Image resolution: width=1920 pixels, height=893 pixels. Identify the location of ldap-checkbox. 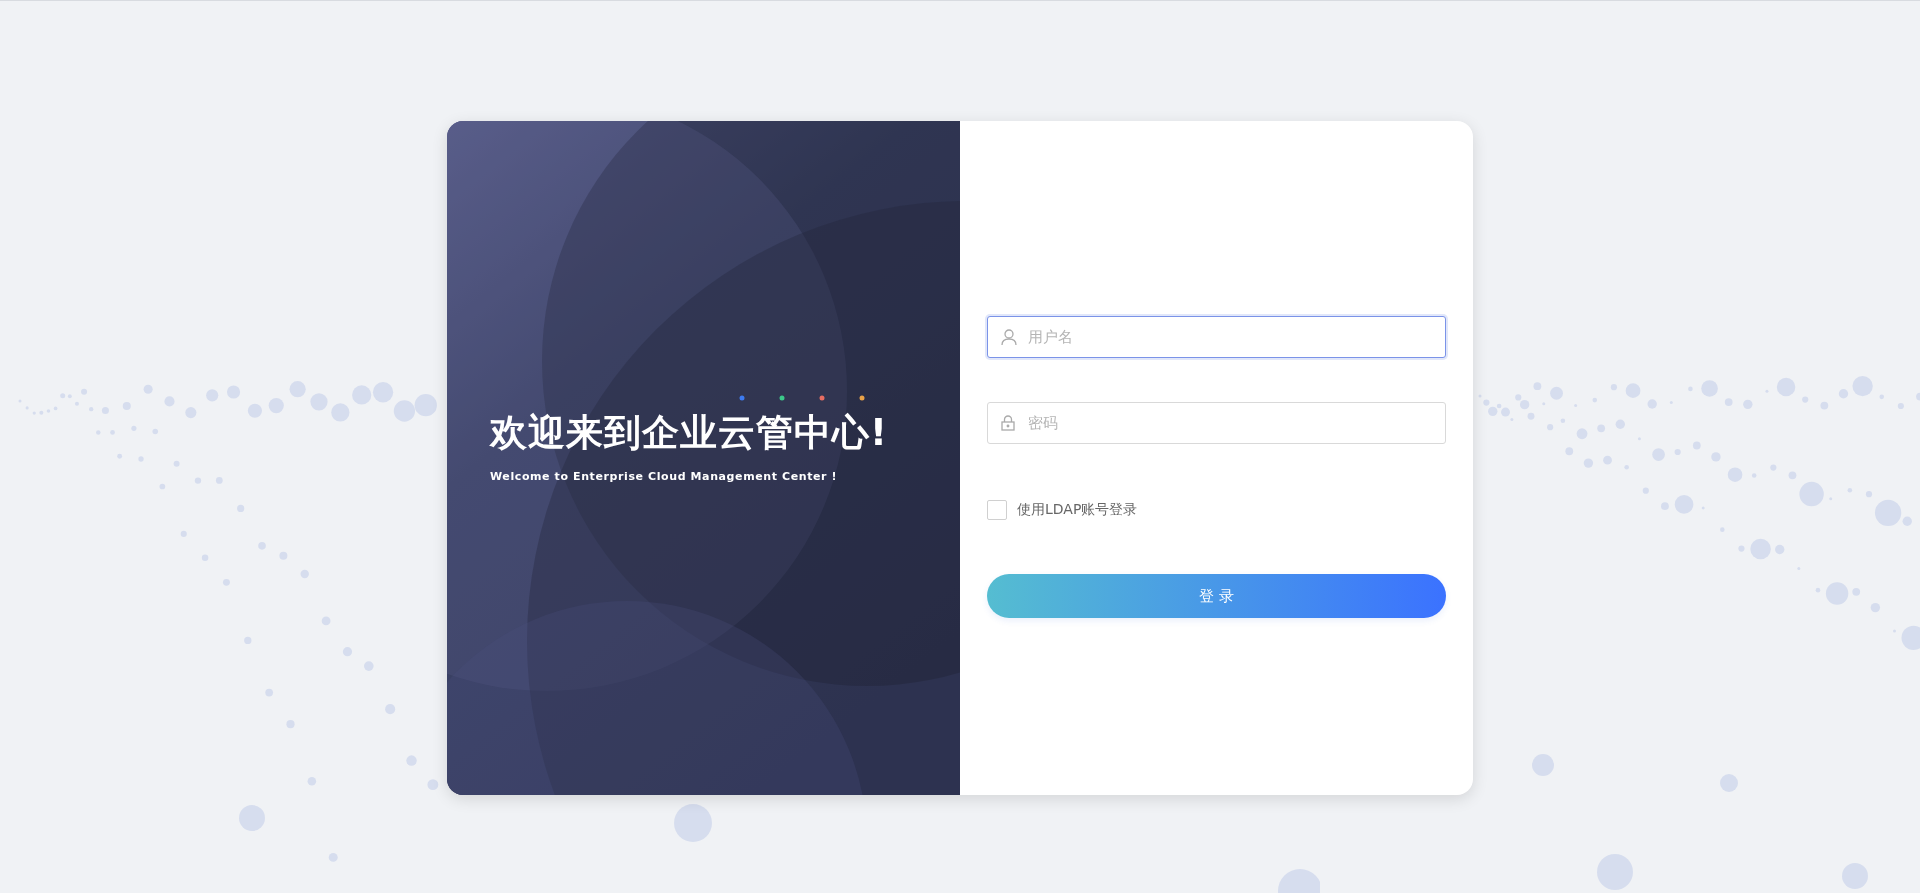
(997, 510).